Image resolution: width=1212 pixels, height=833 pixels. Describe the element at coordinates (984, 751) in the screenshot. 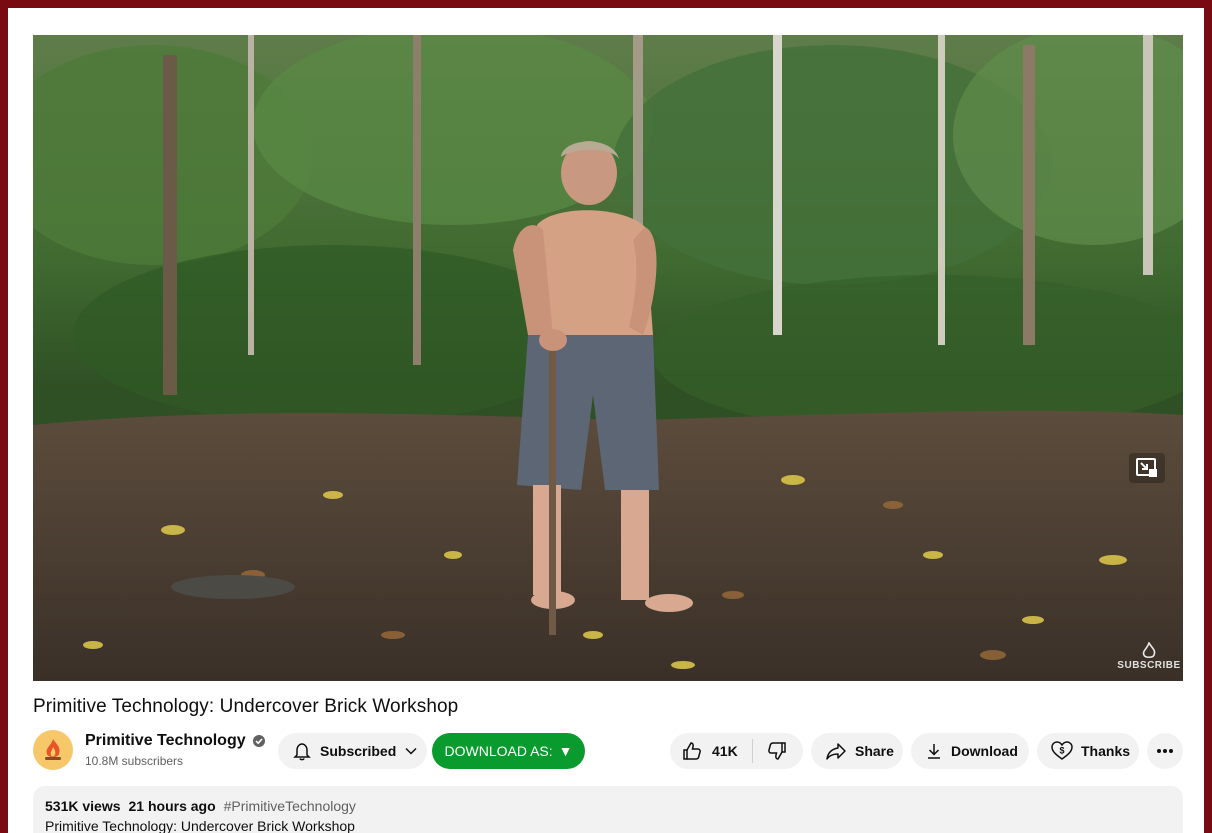

I see `download-label: Download` at that location.